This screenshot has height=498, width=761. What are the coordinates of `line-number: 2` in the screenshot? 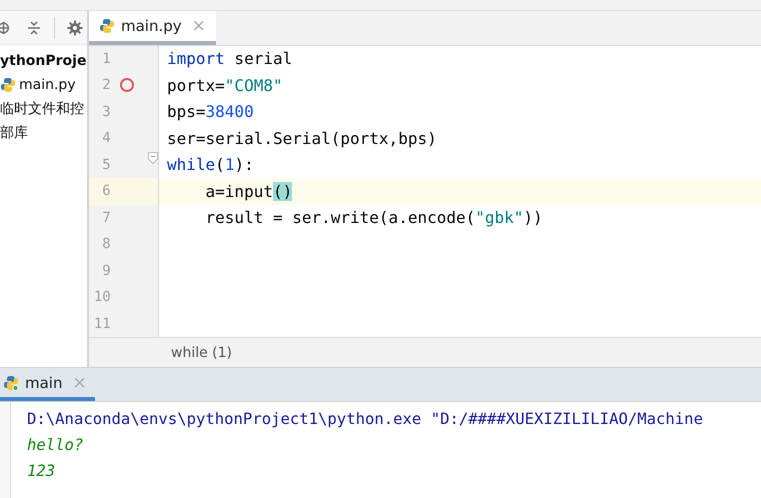 It's located at (106, 85).